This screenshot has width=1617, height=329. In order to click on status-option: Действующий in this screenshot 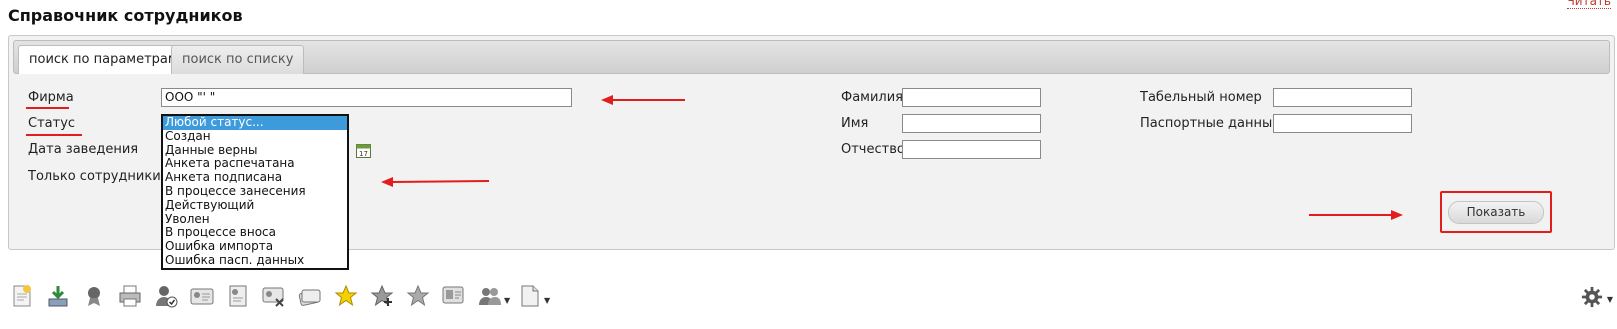, I will do `click(255, 205)`.